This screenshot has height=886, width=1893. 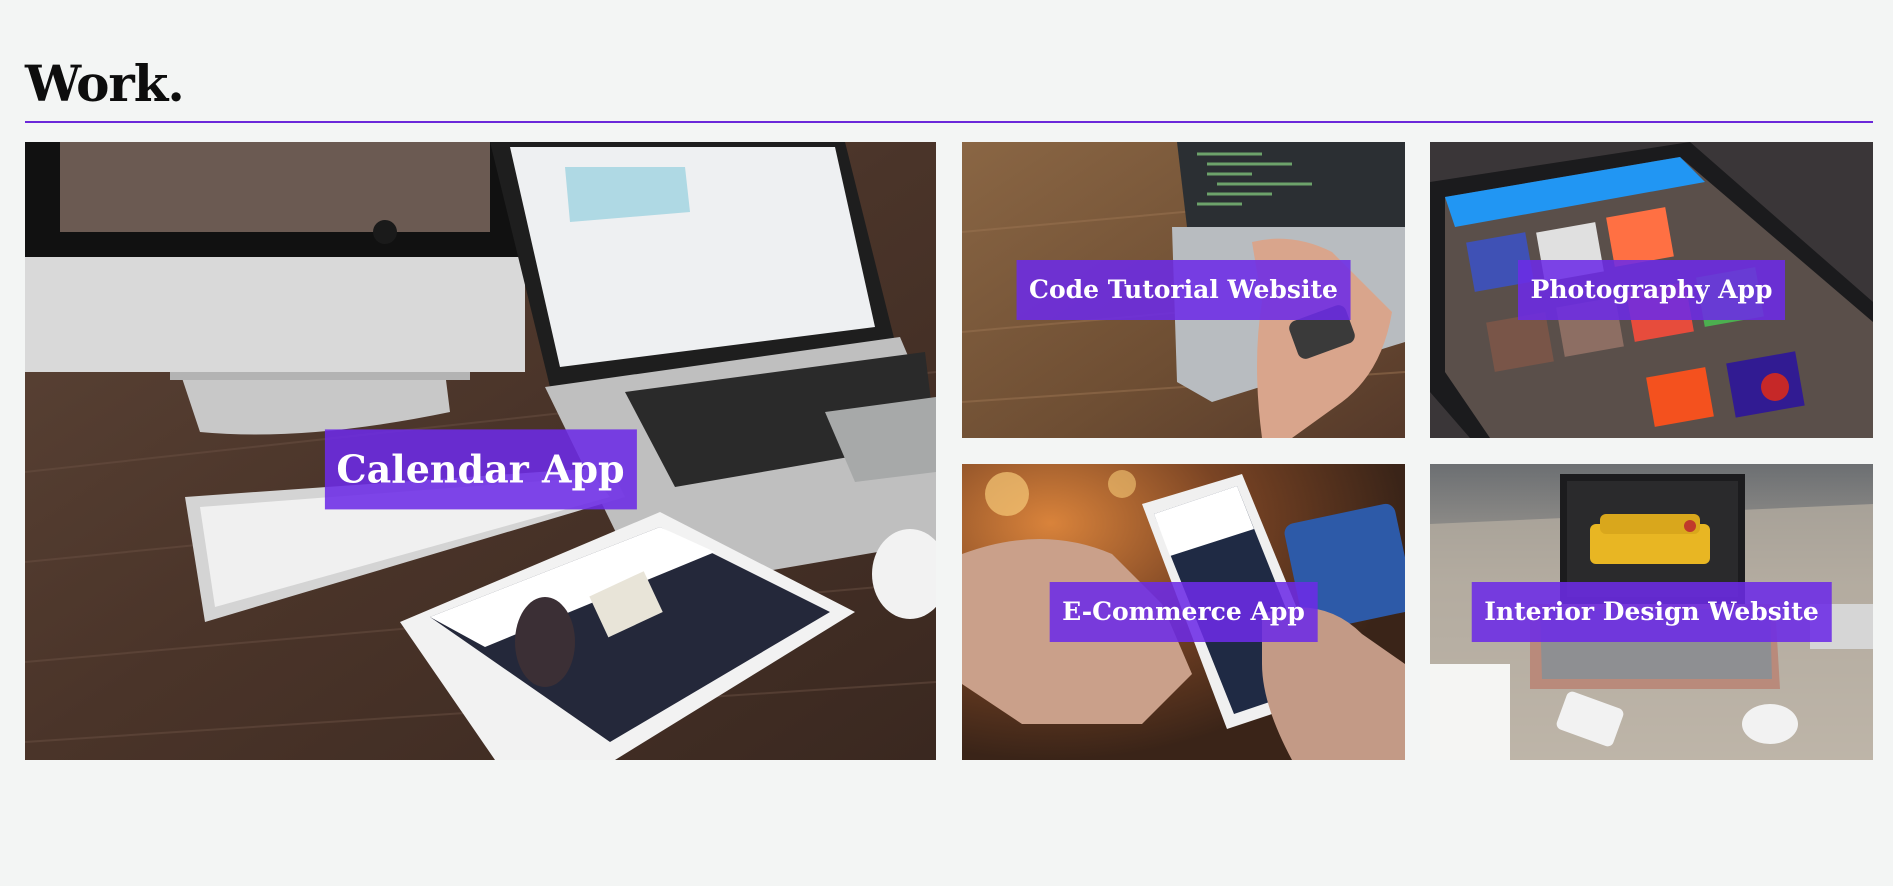 I want to click on project-title-interior-design: Interior Design Website, so click(x=1651, y=612).